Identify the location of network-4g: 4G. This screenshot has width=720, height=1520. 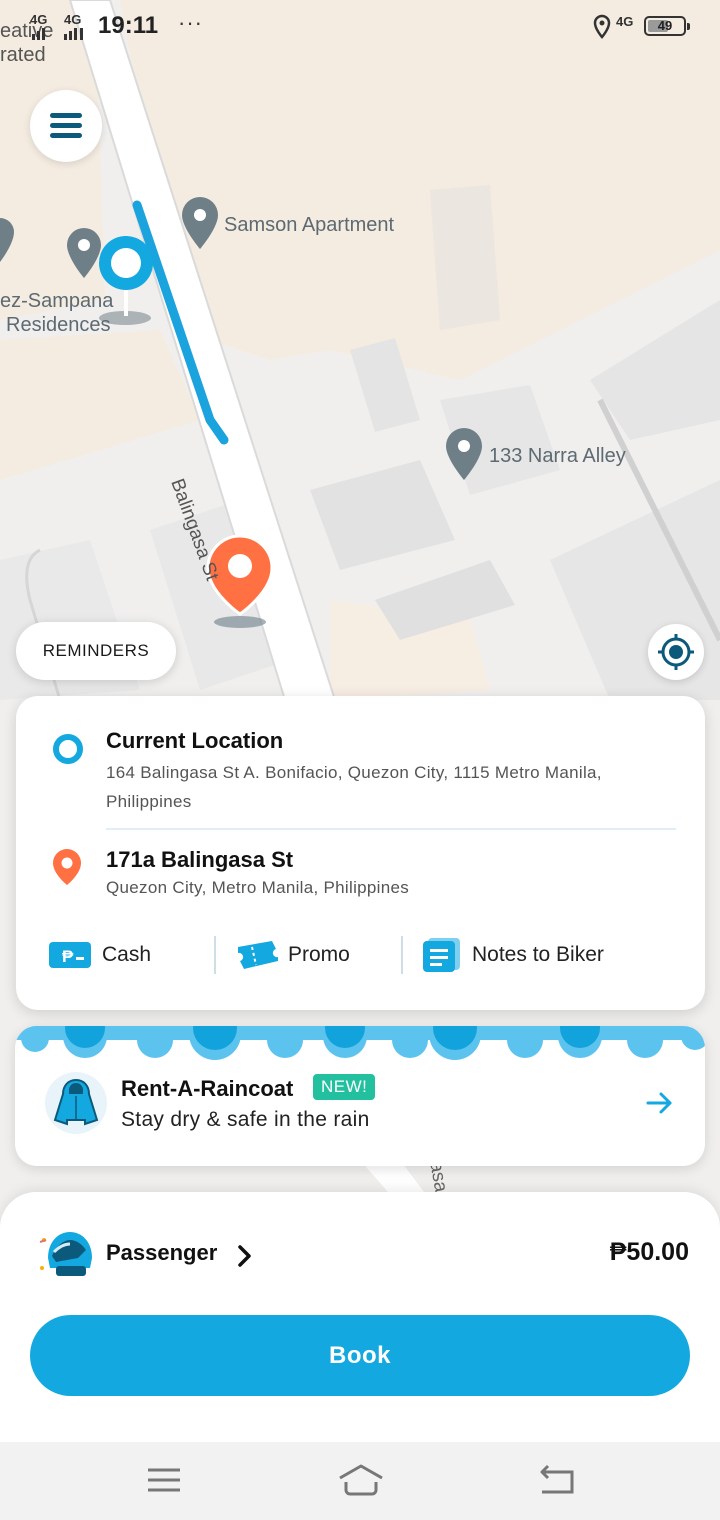
(625, 21).